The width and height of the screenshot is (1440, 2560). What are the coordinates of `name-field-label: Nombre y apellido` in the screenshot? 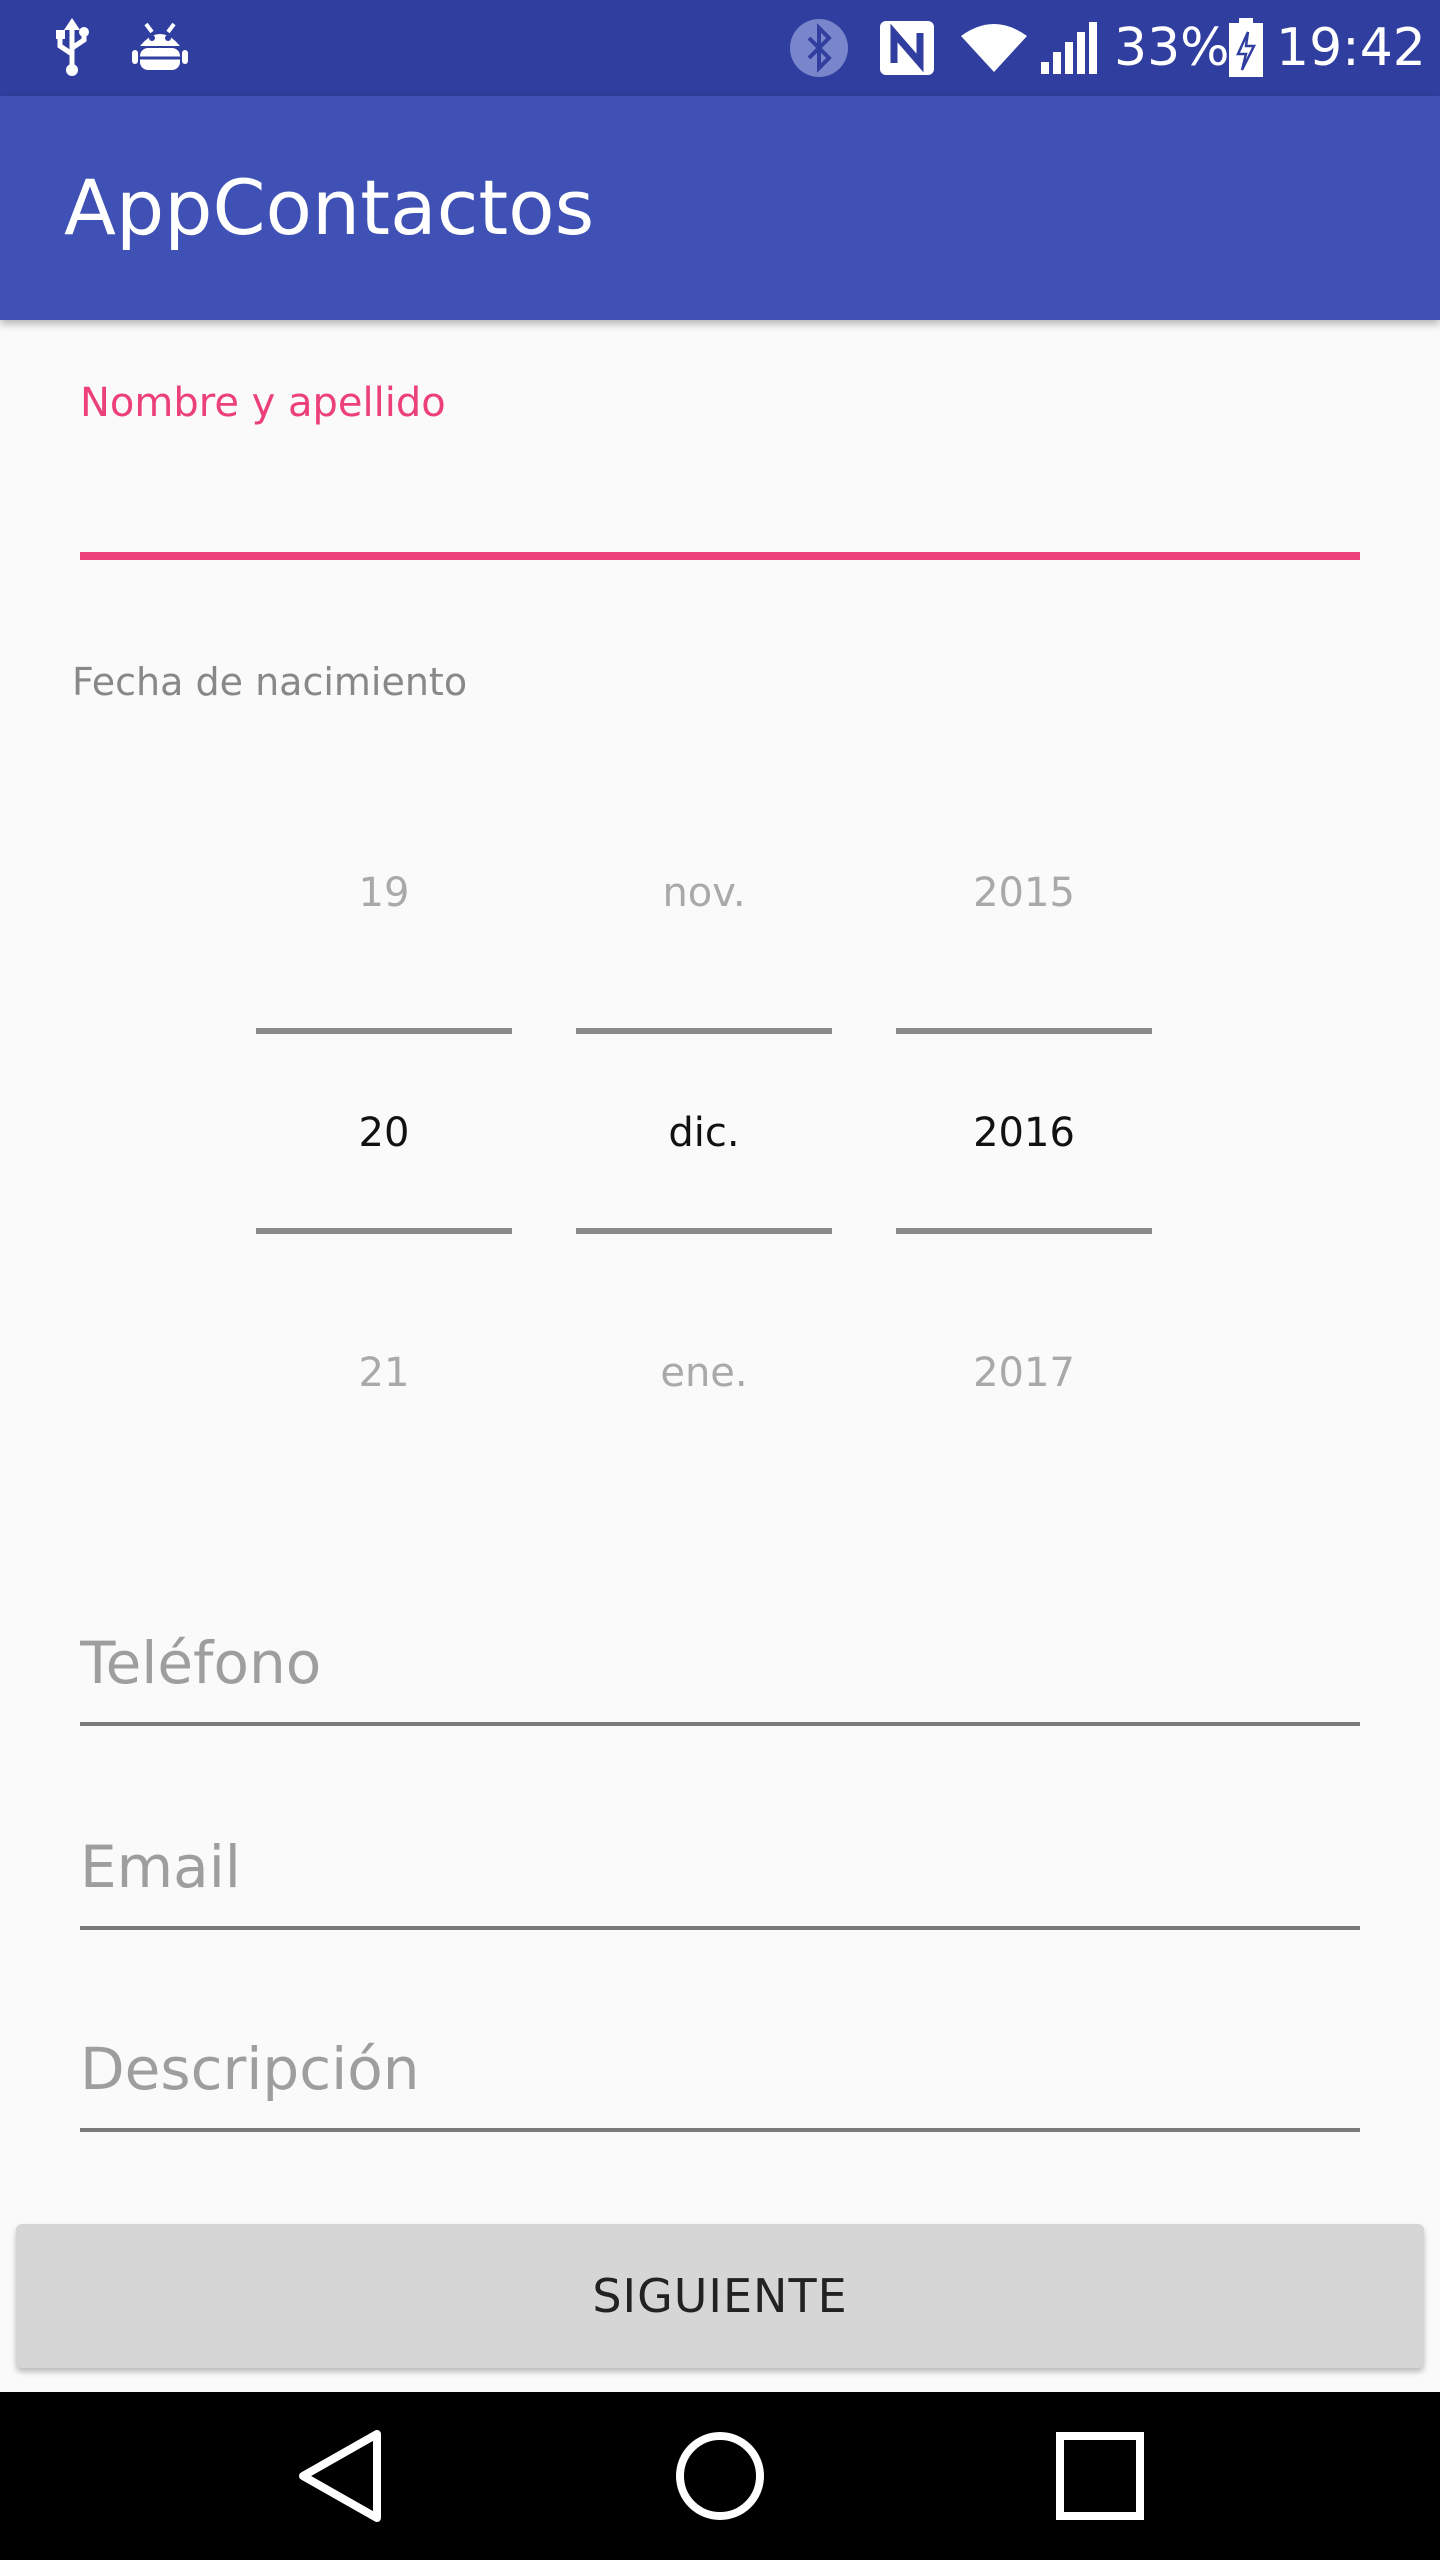 It's located at (263, 403).